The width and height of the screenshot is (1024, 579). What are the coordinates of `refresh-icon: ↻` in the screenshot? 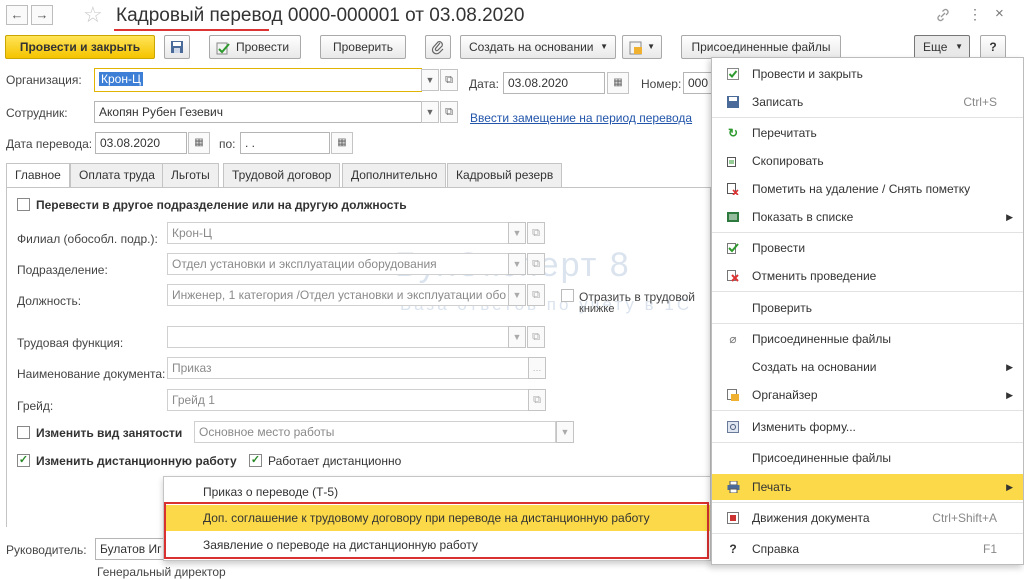 It's located at (733, 133).